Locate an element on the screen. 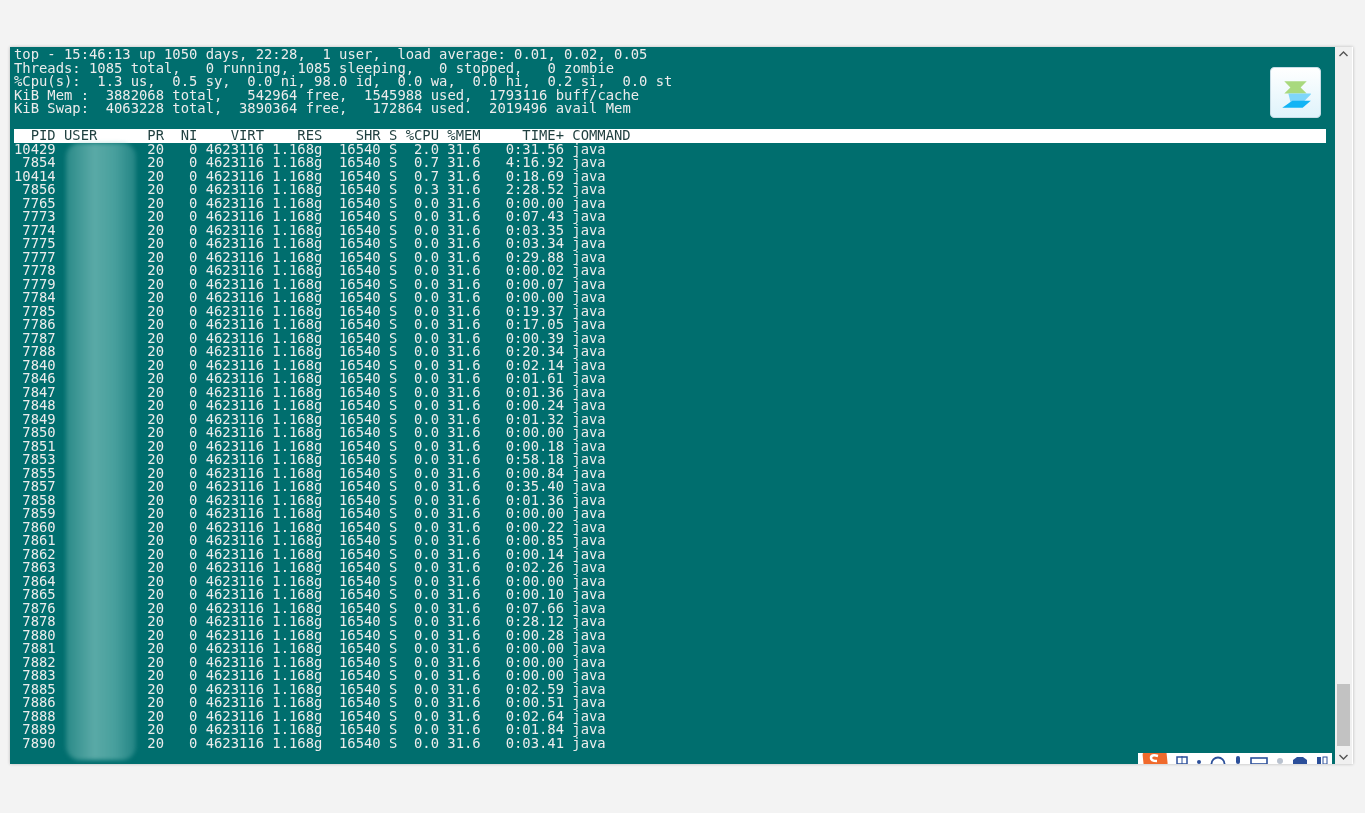 The height and width of the screenshot is (813, 1365). input-method-icon is located at coordinates (1155, 758).